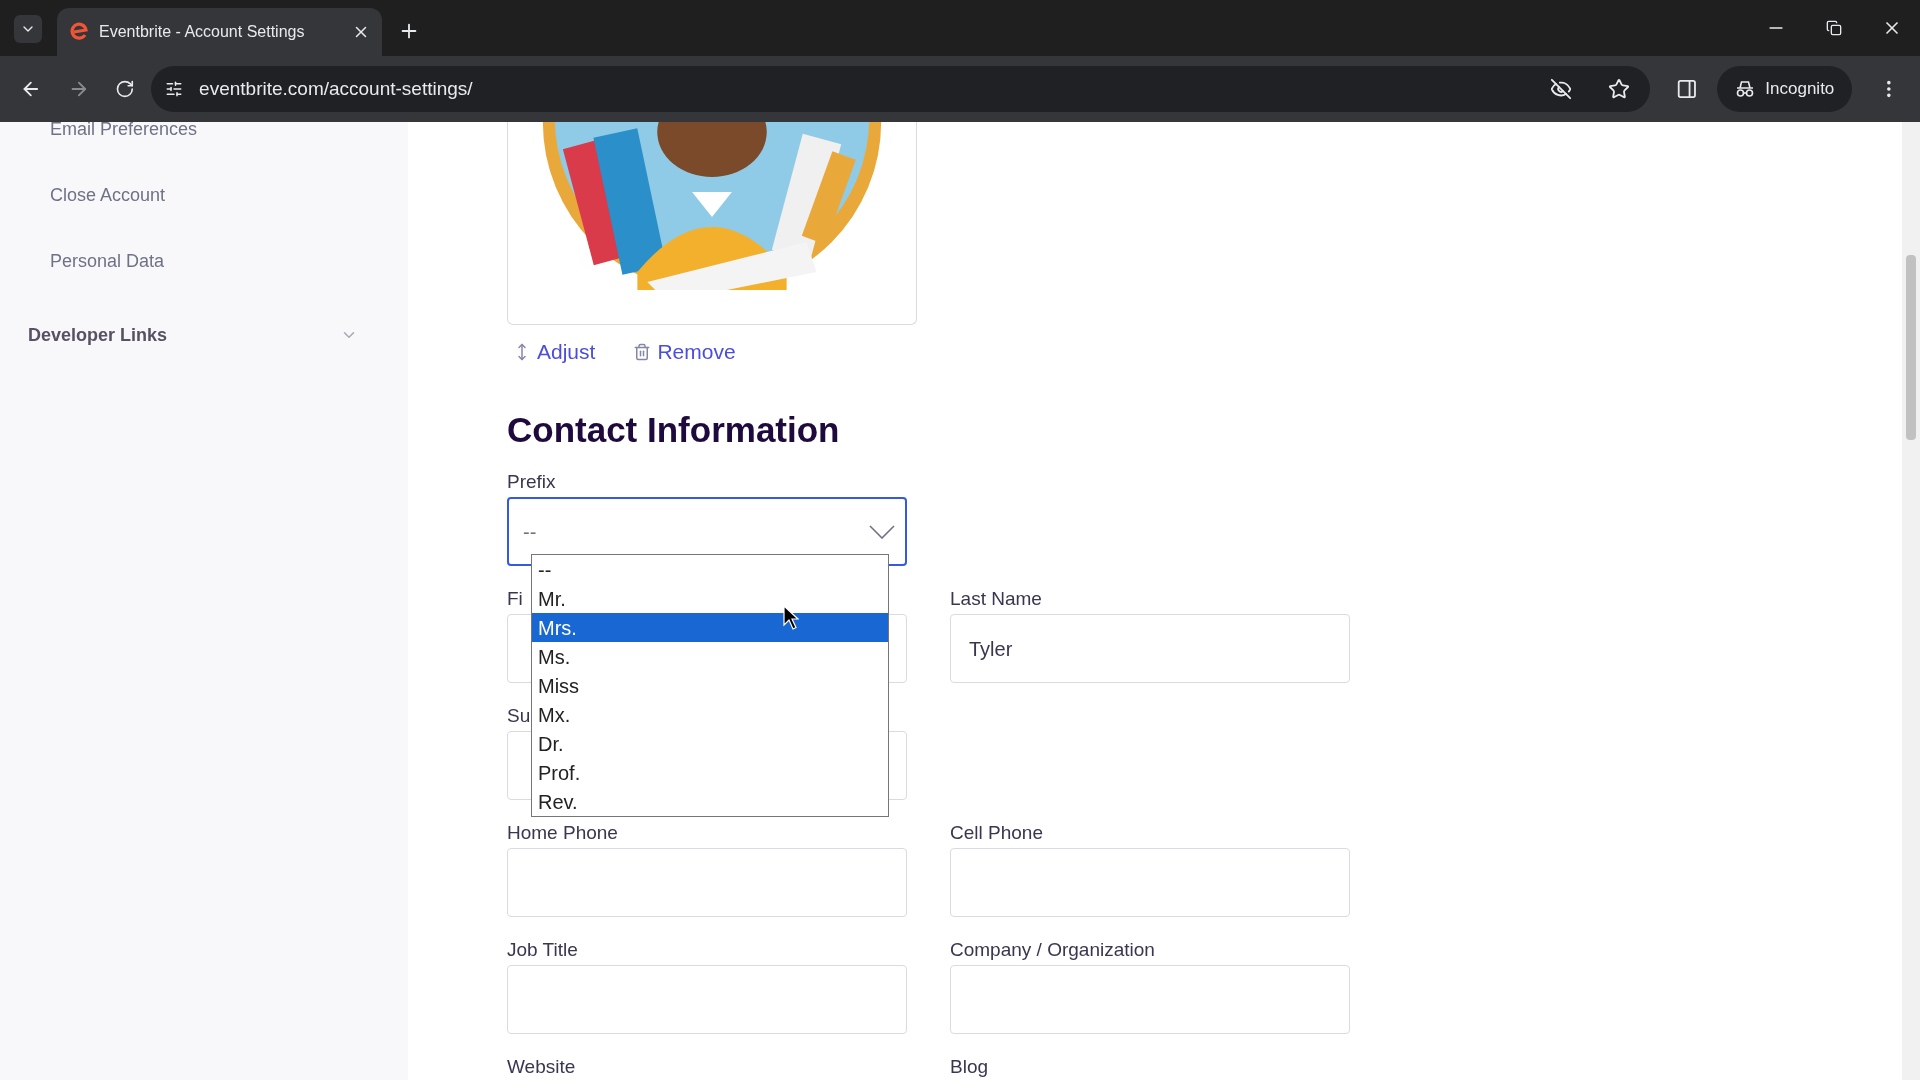  Describe the element at coordinates (79, 32) in the screenshot. I see `logo-icon` at that location.